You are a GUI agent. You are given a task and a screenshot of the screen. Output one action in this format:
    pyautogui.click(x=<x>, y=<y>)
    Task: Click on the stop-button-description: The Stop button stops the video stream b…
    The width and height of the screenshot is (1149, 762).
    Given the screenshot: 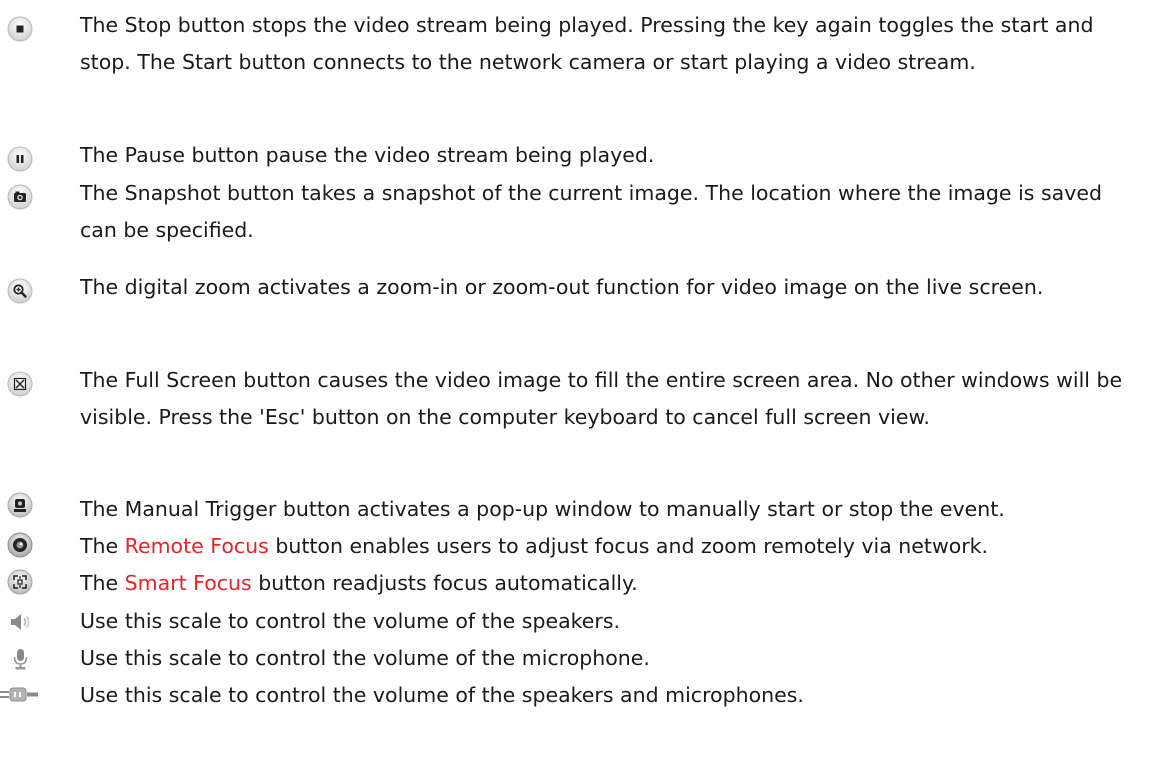 What is the action you would take?
    pyautogui.click(x=587, y=43)
    